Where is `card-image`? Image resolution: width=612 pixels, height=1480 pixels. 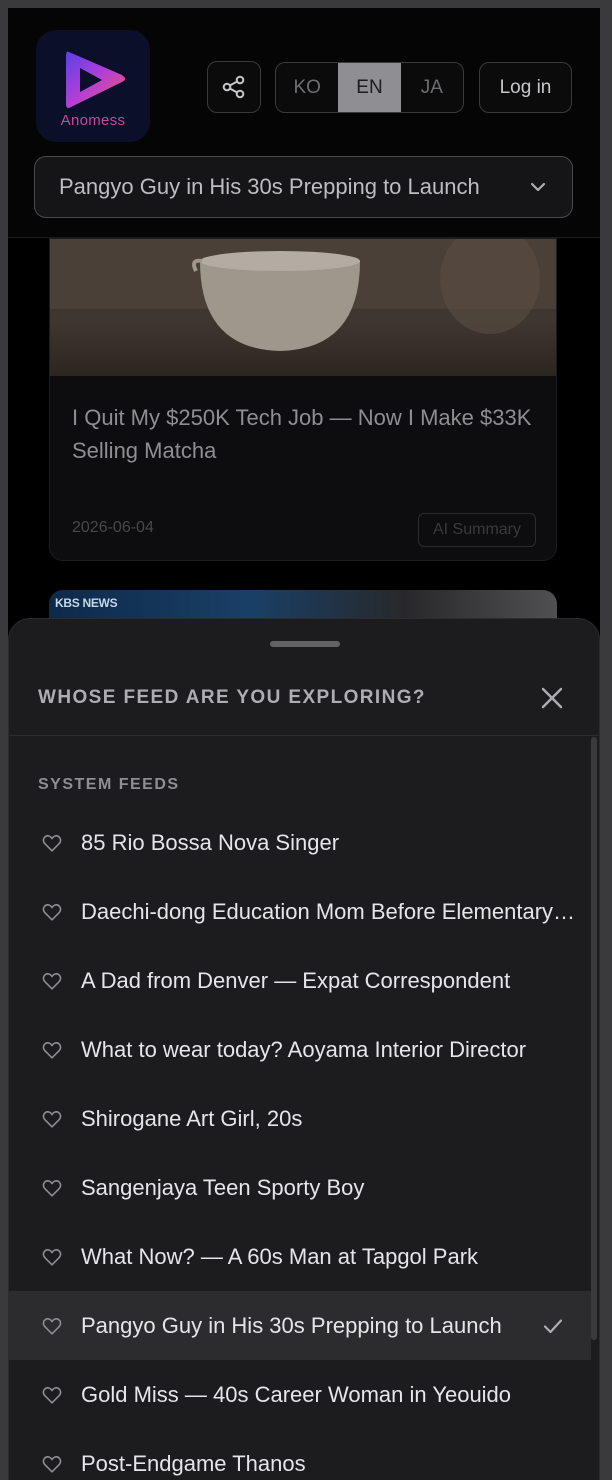
card-image is located at coordinates (303, 307).